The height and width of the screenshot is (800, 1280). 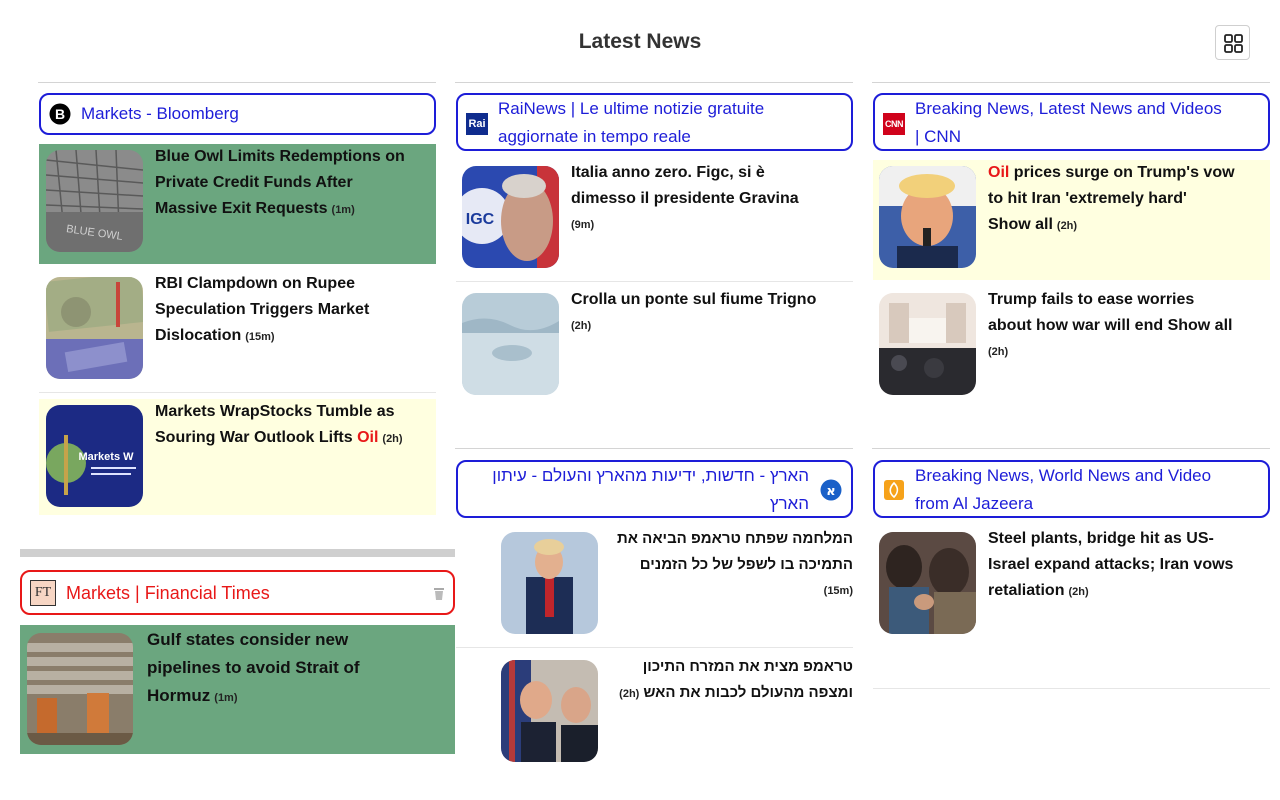 I want to click on source-name: Markets | Financial Times, so click(x=168, y=593).